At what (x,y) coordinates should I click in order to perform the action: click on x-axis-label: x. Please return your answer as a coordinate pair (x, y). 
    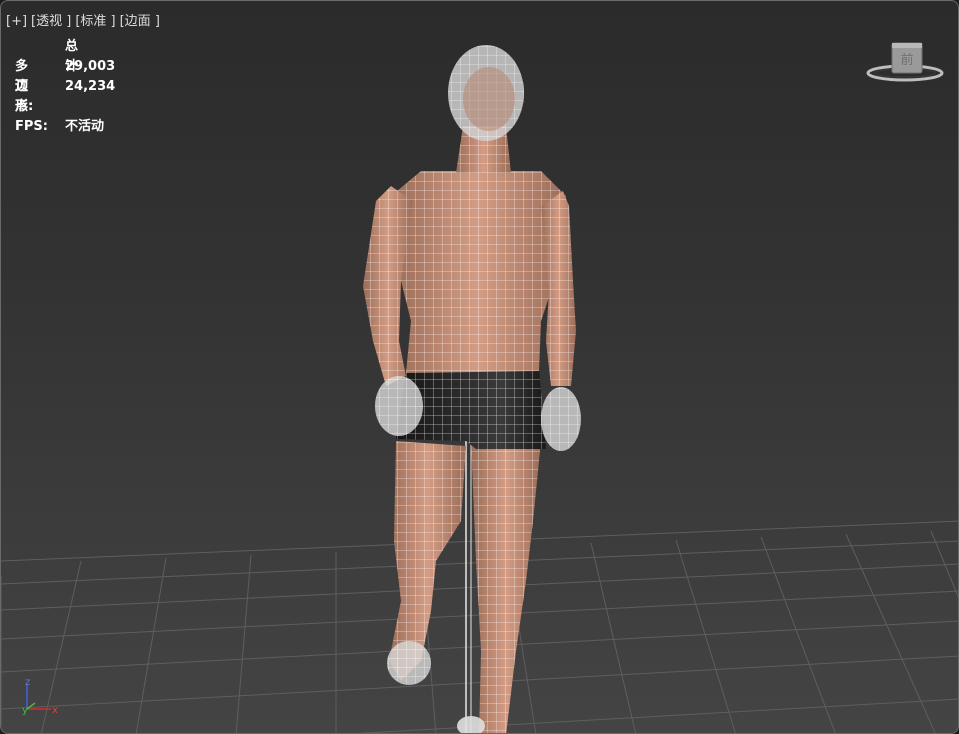
    Looking at the image, I should click on (55, 710).